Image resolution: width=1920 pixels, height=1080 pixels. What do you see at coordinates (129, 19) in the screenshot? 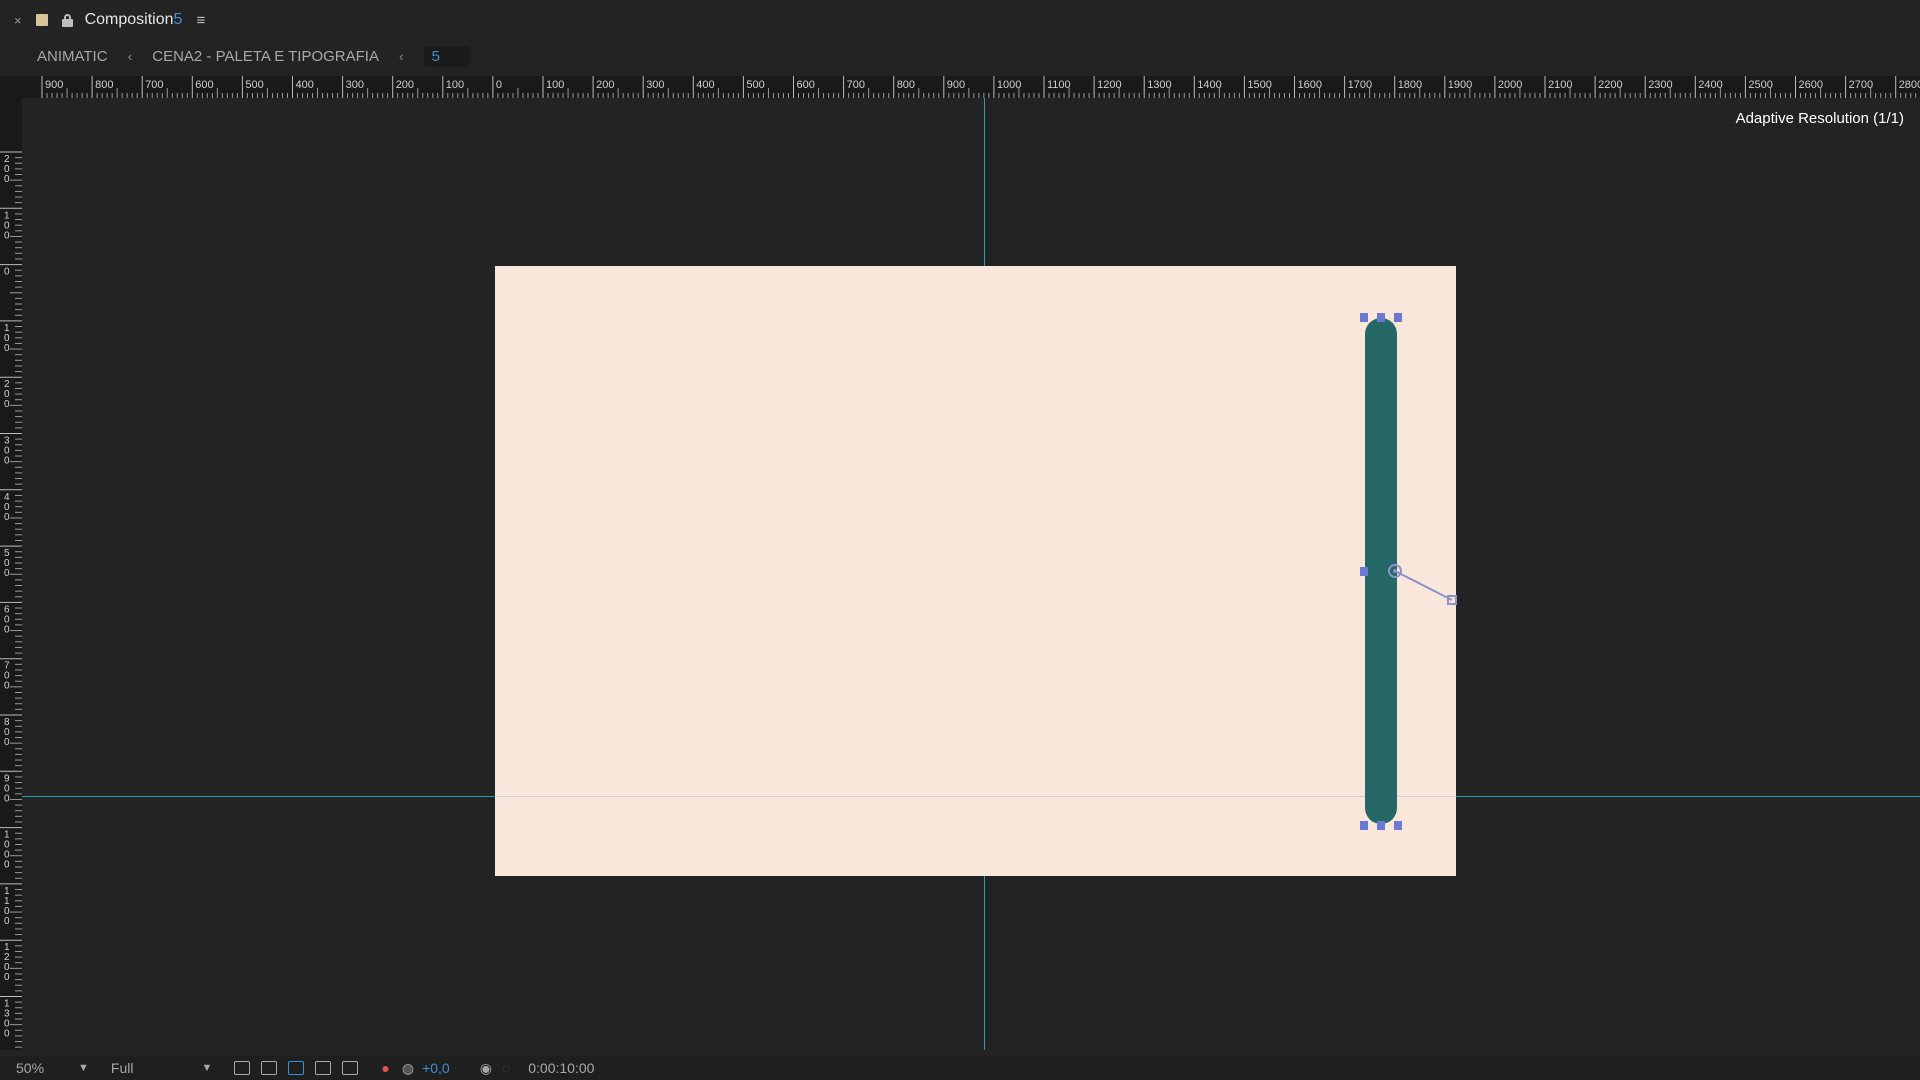
I see `composition-tab-title: Composition` at bounding box center [129, 19].